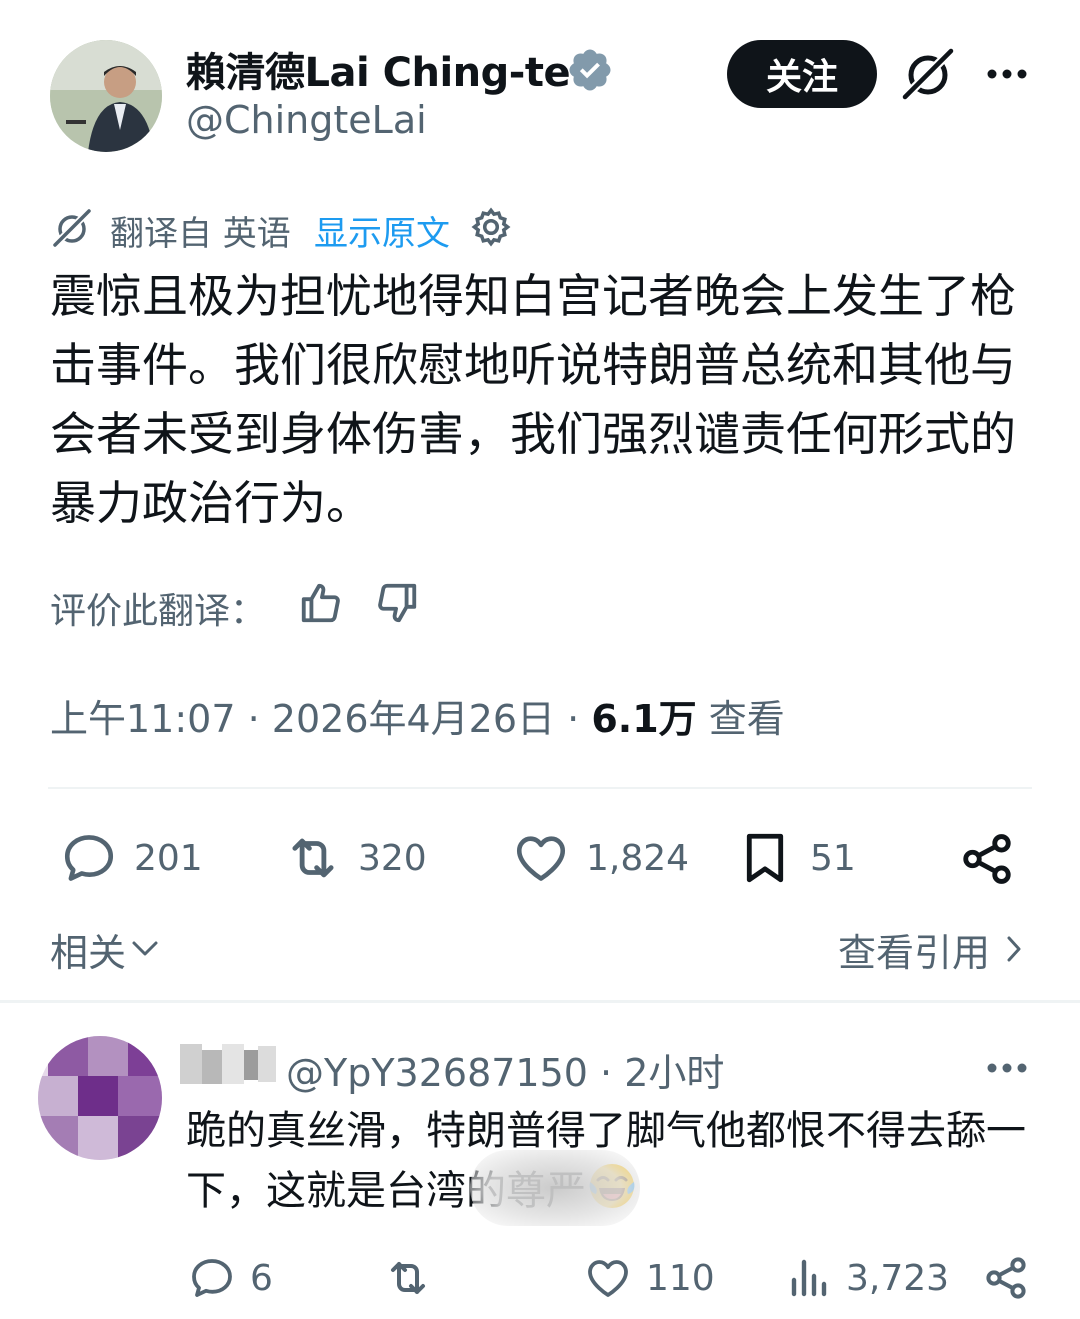  I want to click on thumbs-down-icon, so click(397, 603).